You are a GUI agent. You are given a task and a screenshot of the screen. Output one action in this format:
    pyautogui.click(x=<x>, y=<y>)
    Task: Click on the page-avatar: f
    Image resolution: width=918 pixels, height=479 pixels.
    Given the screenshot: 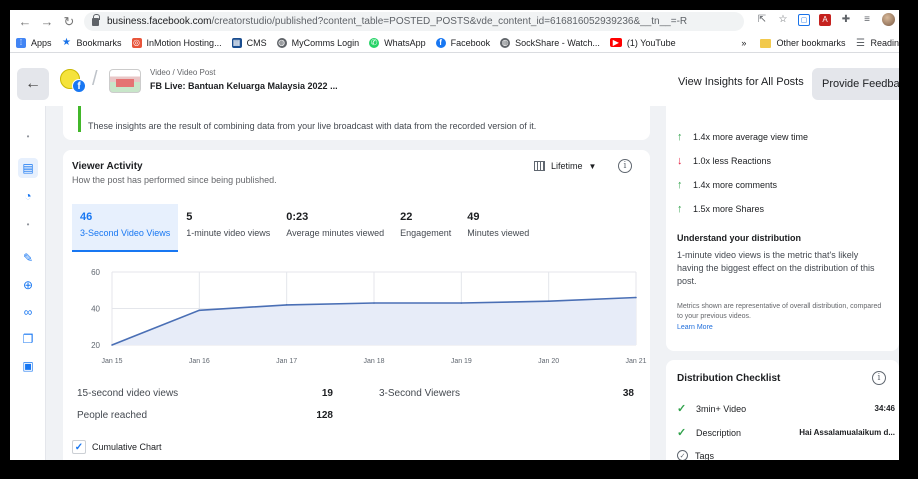 What is the action you would take?
    pyautogui.click(x=73, y=82)
    